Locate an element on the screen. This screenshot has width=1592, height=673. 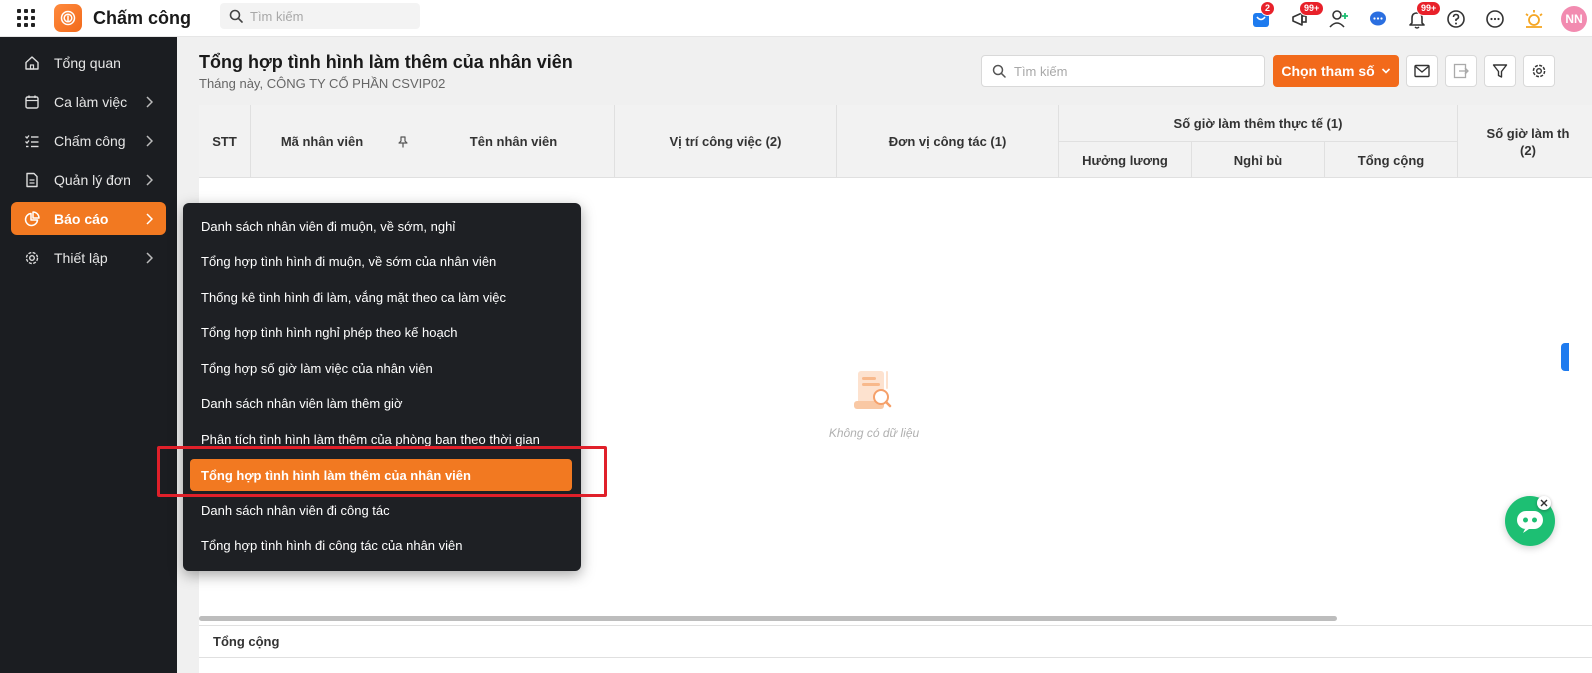
messenger-button is located at coordinates (1378, 19).